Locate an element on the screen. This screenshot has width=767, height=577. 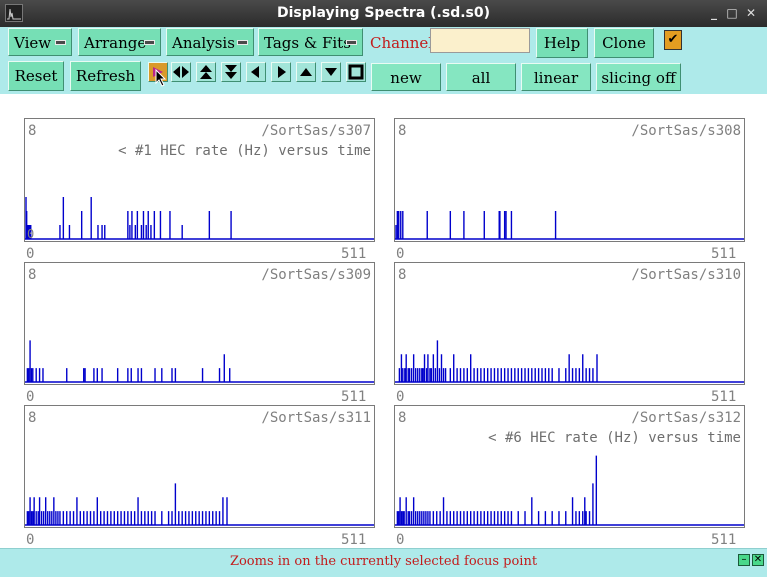
arrange-menu-label: Arrange is located at coordinates (115, 43).